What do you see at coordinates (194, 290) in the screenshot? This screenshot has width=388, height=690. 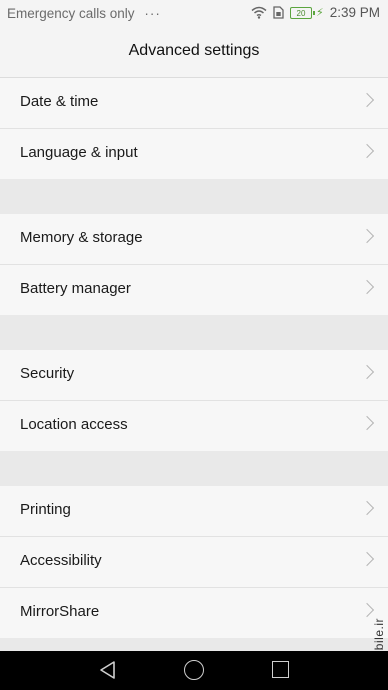 I see `settings-item-battery-manager: Battery manager` at bounding box center [194, 290].